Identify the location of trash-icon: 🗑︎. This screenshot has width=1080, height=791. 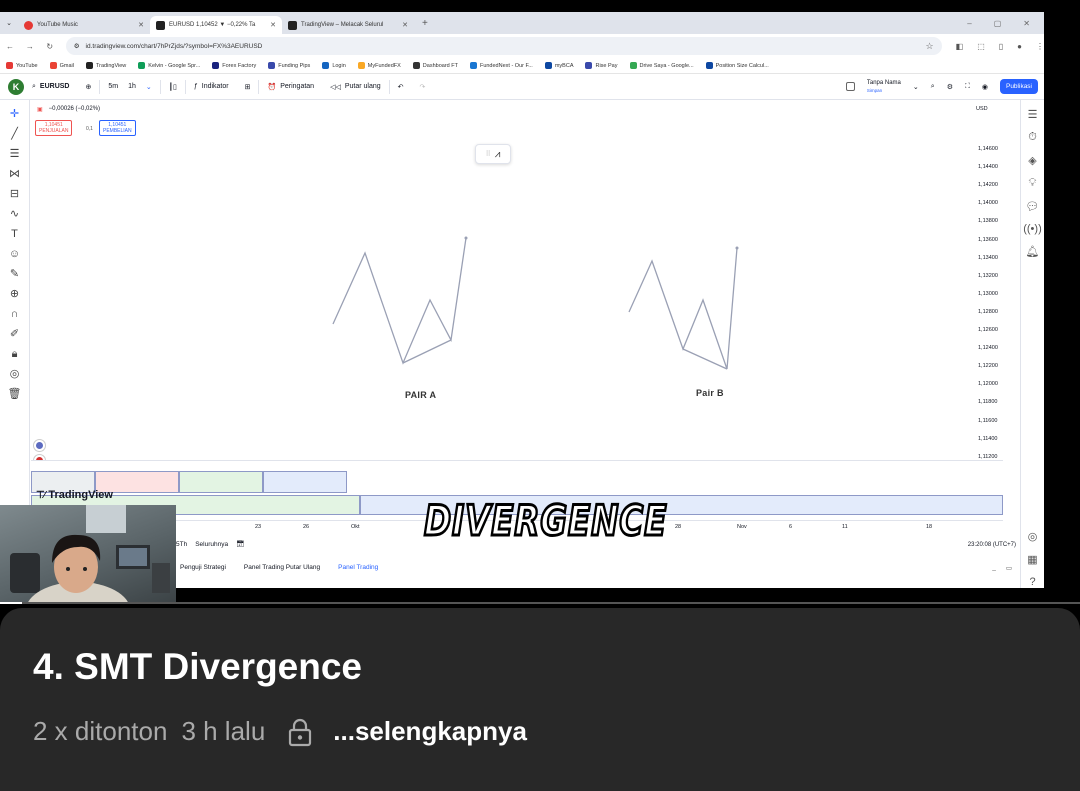
(15, 394).